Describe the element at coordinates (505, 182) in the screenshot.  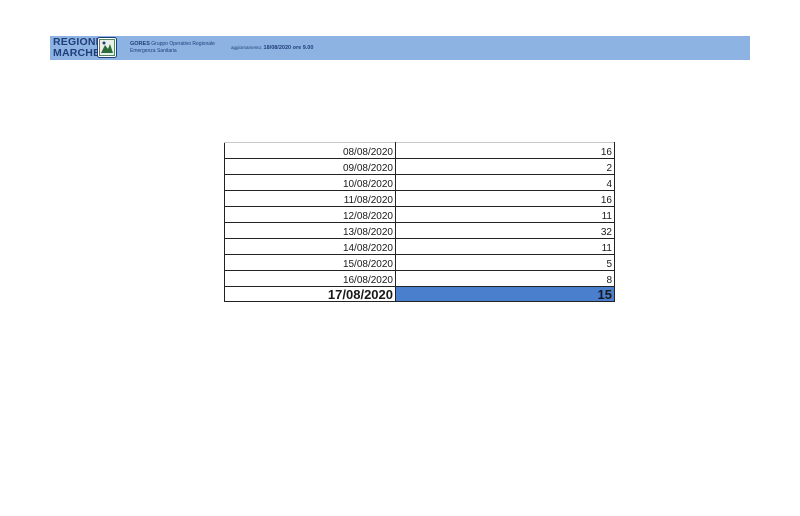
I see `value-cell: 4` at that location.